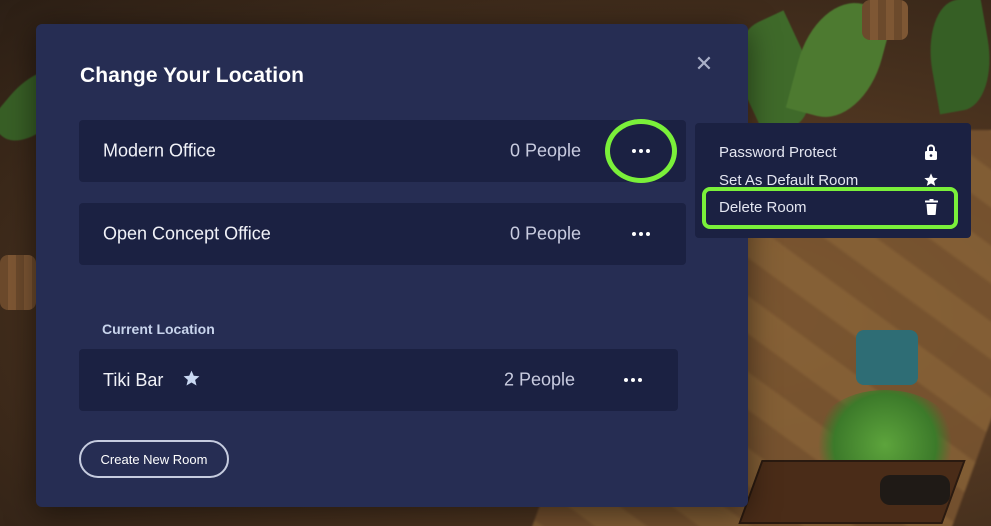 Image resolution: width=991 pixels, height=526 pixels. Describe the element at coordinates (382, 151) in the screenshot. I see `room-row-modern-office: Modern Office 0 People` at that location.